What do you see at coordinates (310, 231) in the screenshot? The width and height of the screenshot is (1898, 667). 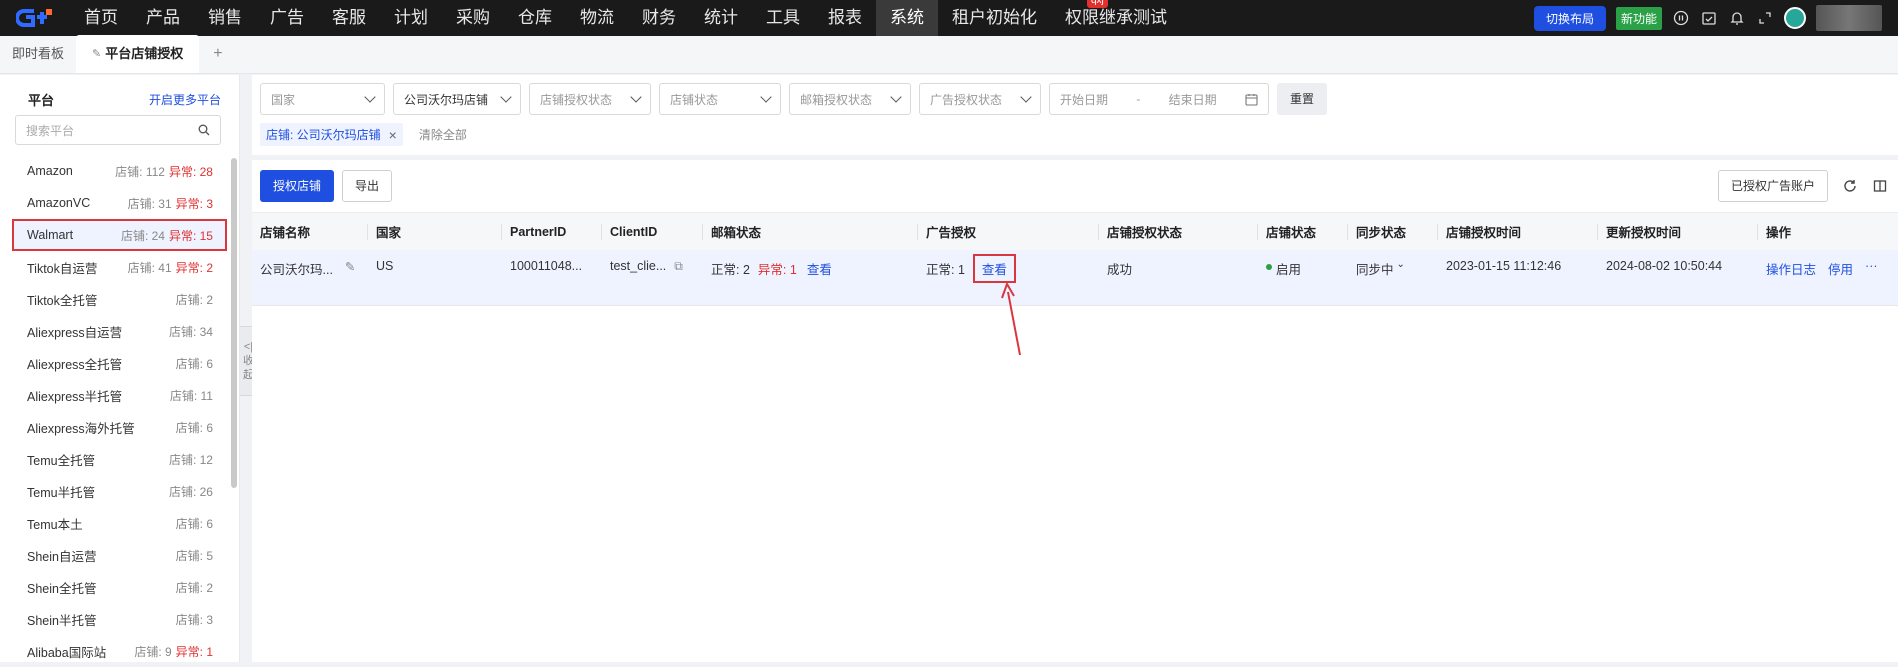 I see `col-store-name: 店铺名称` at bounding box center [310, 231].